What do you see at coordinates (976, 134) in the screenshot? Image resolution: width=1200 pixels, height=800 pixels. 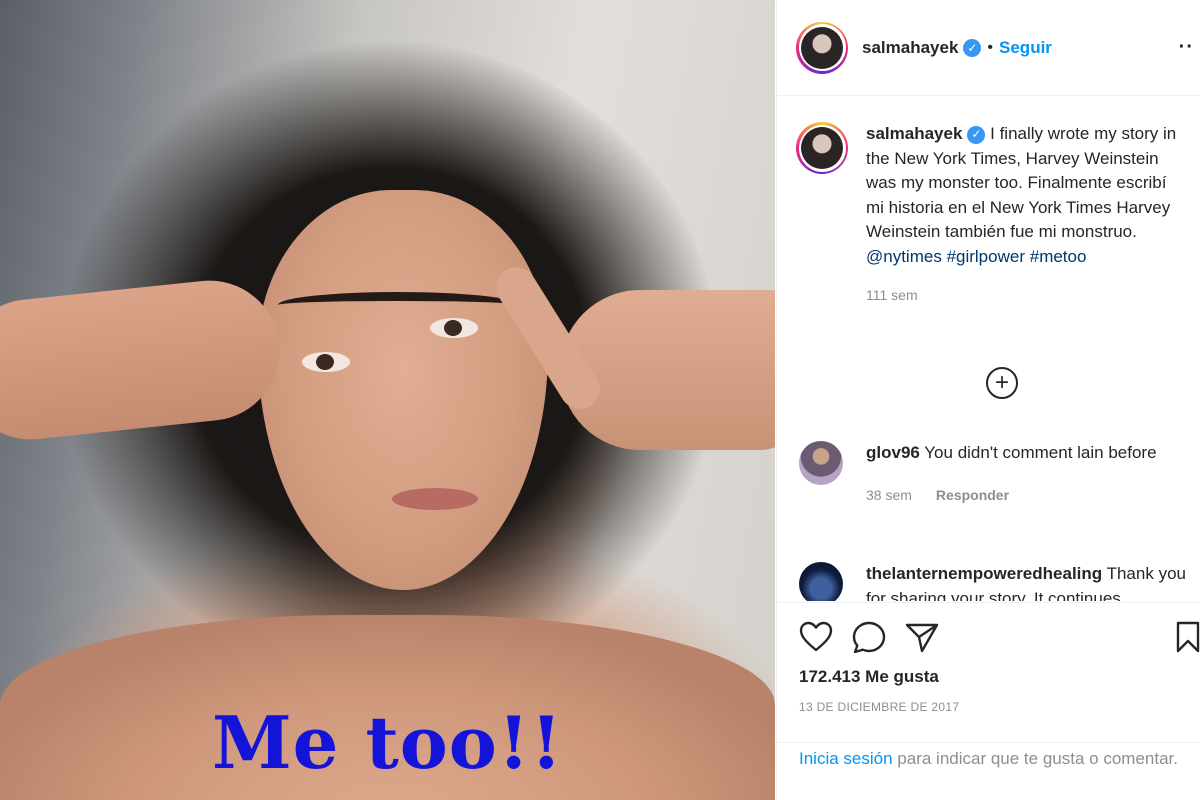 I see `caption-verified-badge-icon: ✓` at bounding box center [976, 134].